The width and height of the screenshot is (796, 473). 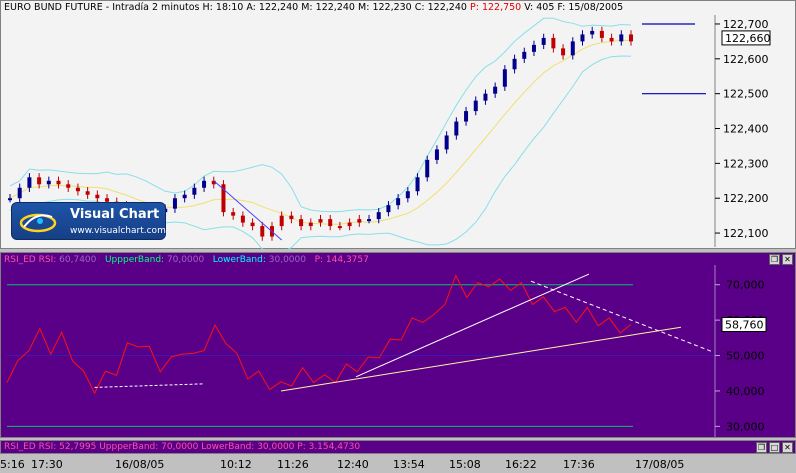 What do you see at coordinates (78, 260) in the screenshot?
I see `rsi-current-value: 60,7400` at bounding box center [78, 260].